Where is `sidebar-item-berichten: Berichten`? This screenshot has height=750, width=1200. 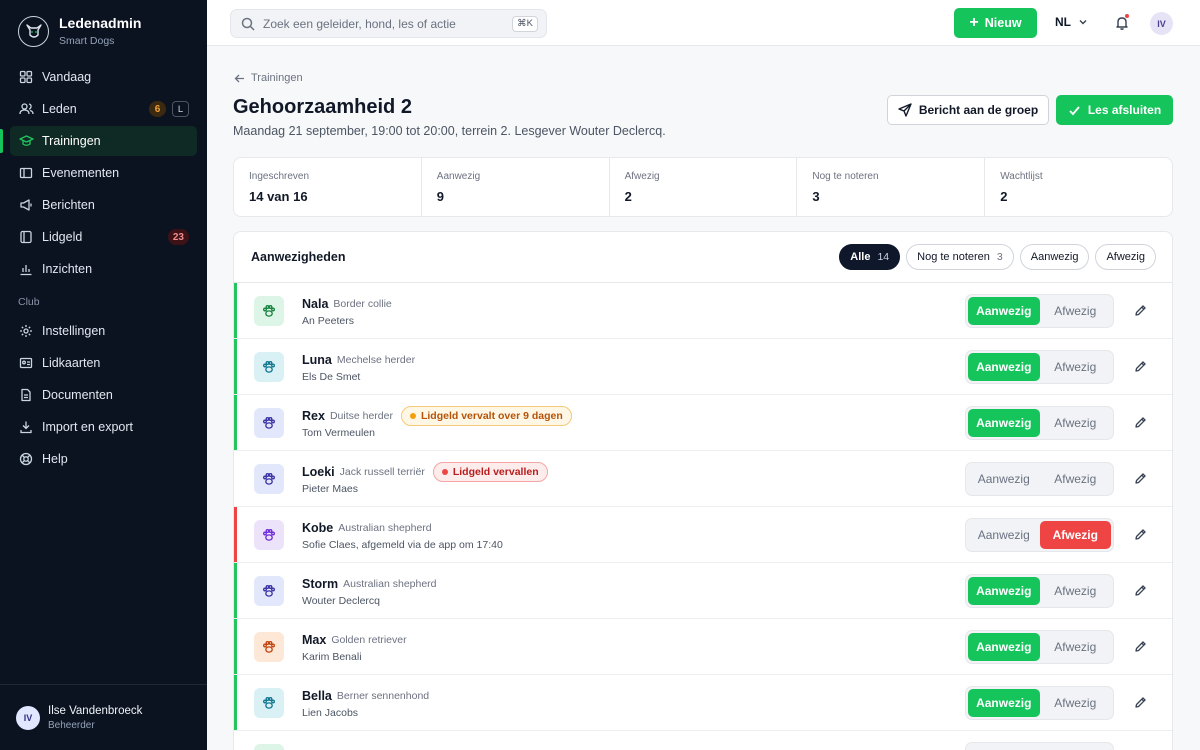 sidebar-item-berichten: Berichten is located at coordinates (103, 205).